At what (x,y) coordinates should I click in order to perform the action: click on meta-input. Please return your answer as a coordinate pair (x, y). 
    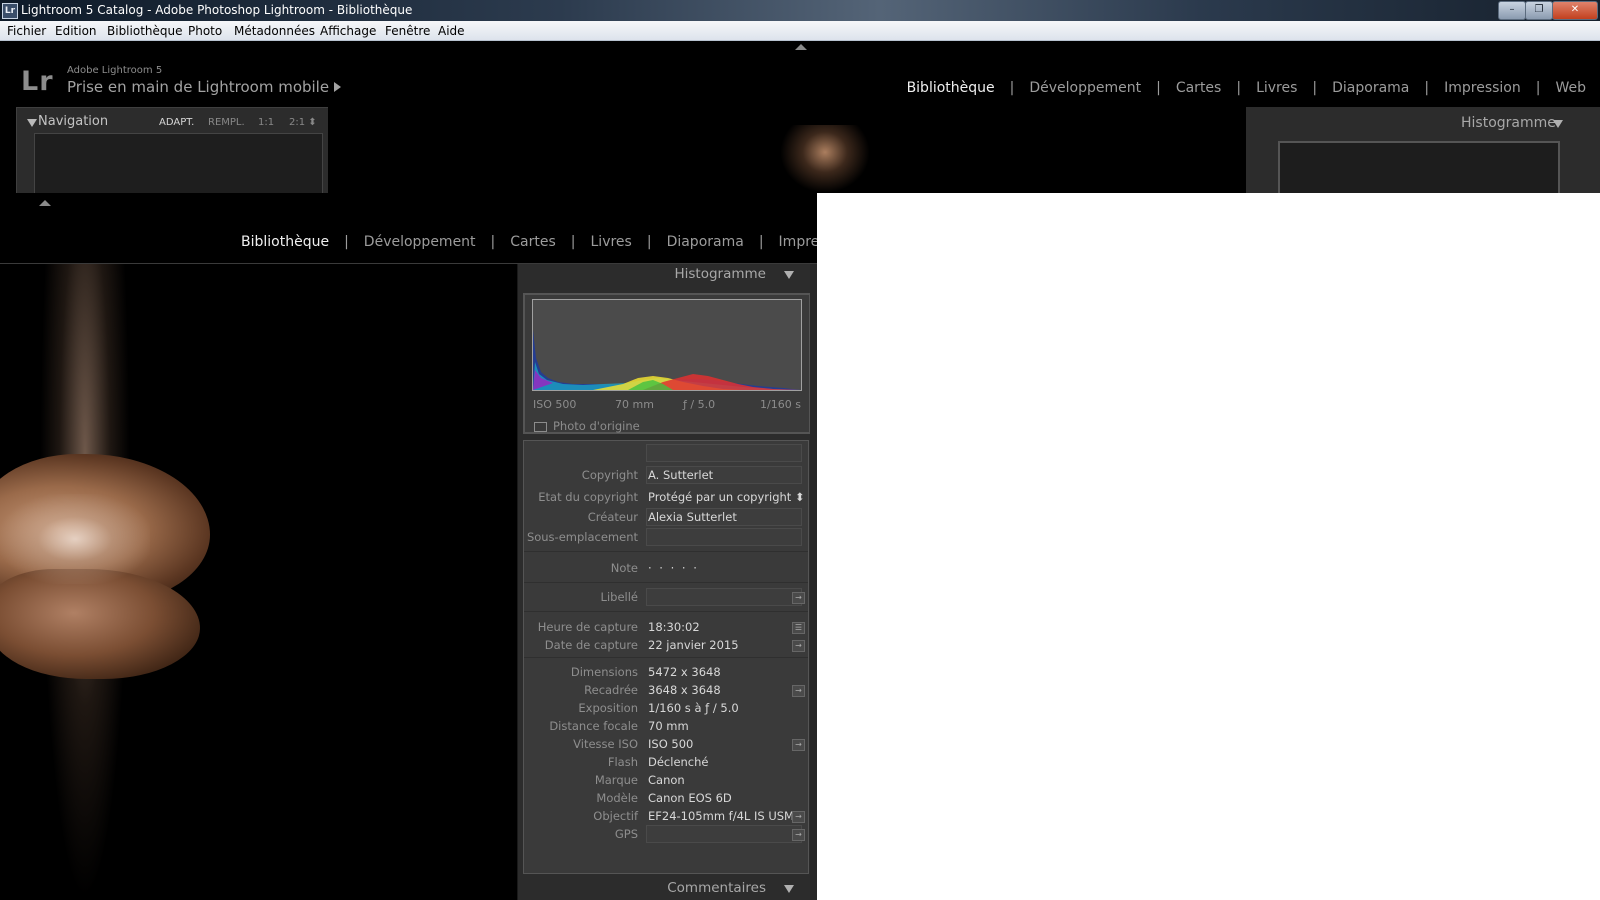
    Looking at the image, I should click on (724, 453).